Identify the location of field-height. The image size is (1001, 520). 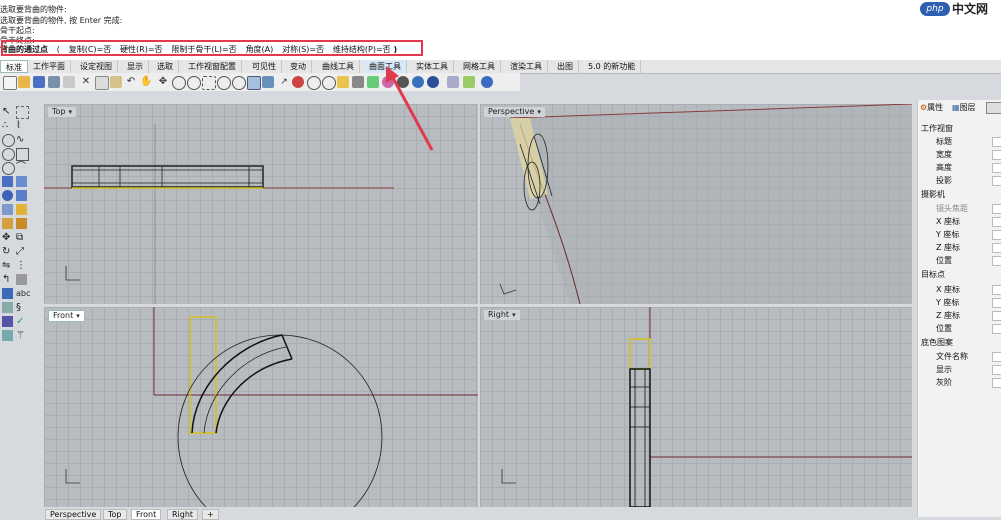
(996, 168).